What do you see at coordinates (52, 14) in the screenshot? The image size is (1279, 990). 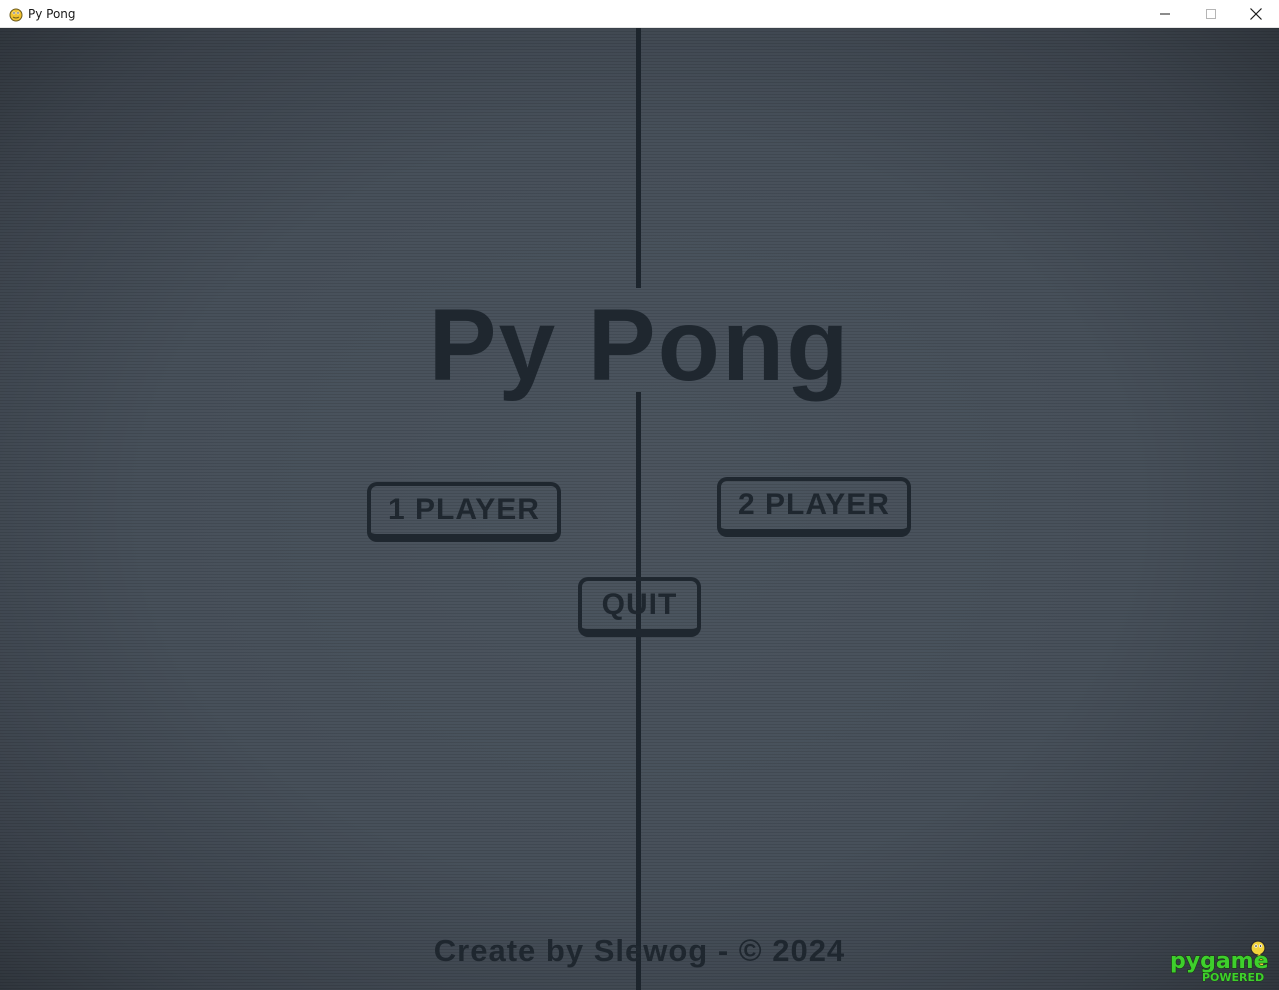 I see `window-title: Py Pong` at bounding box center [52, 14].